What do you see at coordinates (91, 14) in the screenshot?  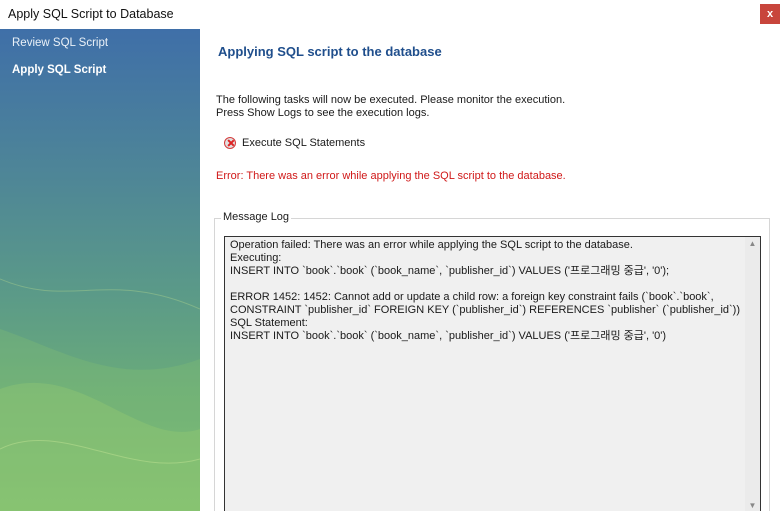 I see `window-title: Apply SQL Script to Database` at bounding box center [91, 14].